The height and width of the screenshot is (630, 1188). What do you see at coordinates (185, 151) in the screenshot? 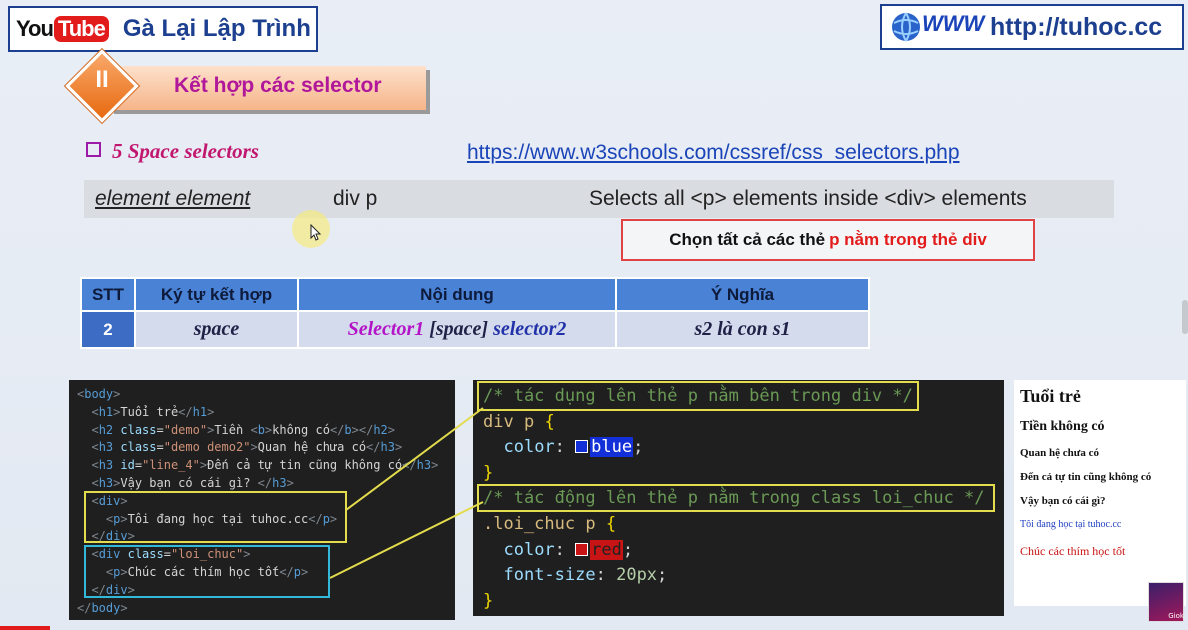
I see `subheading-title: 5 Space selectors` at bounding box center [185, 151].